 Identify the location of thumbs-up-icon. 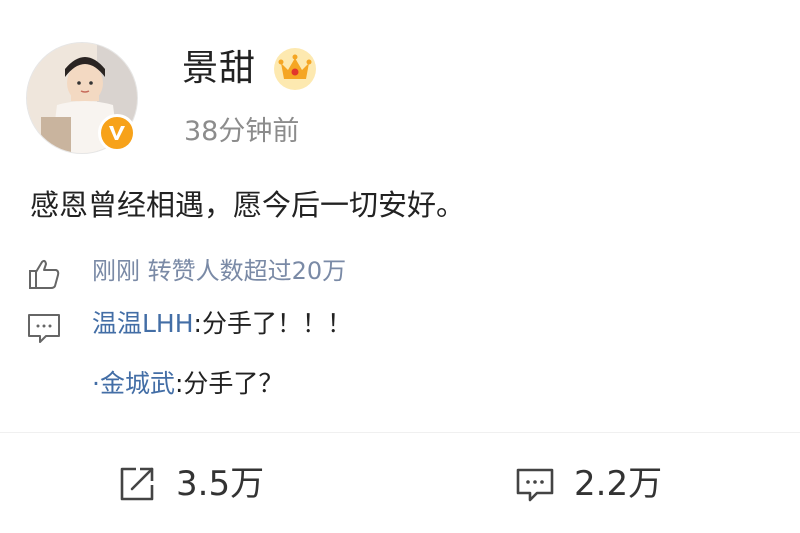
(44, 274).